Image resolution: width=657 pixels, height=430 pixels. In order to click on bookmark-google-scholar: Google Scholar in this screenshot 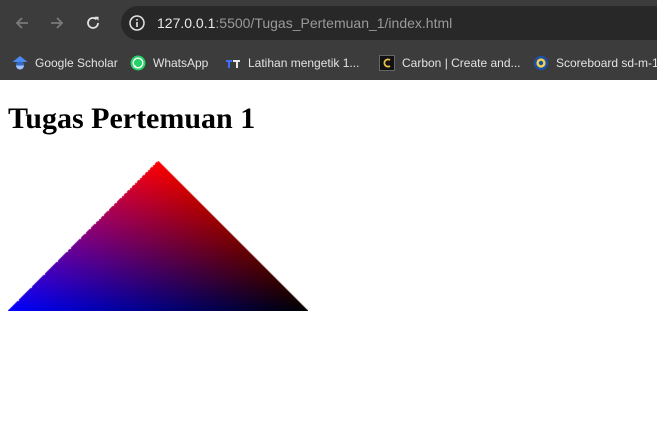, I will do `click(65, 63)`.